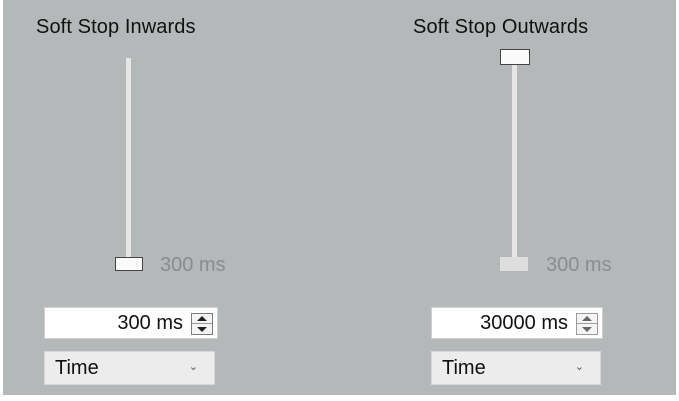  I want to click on inwards-min-label: 300 ms, so click(193, 265).